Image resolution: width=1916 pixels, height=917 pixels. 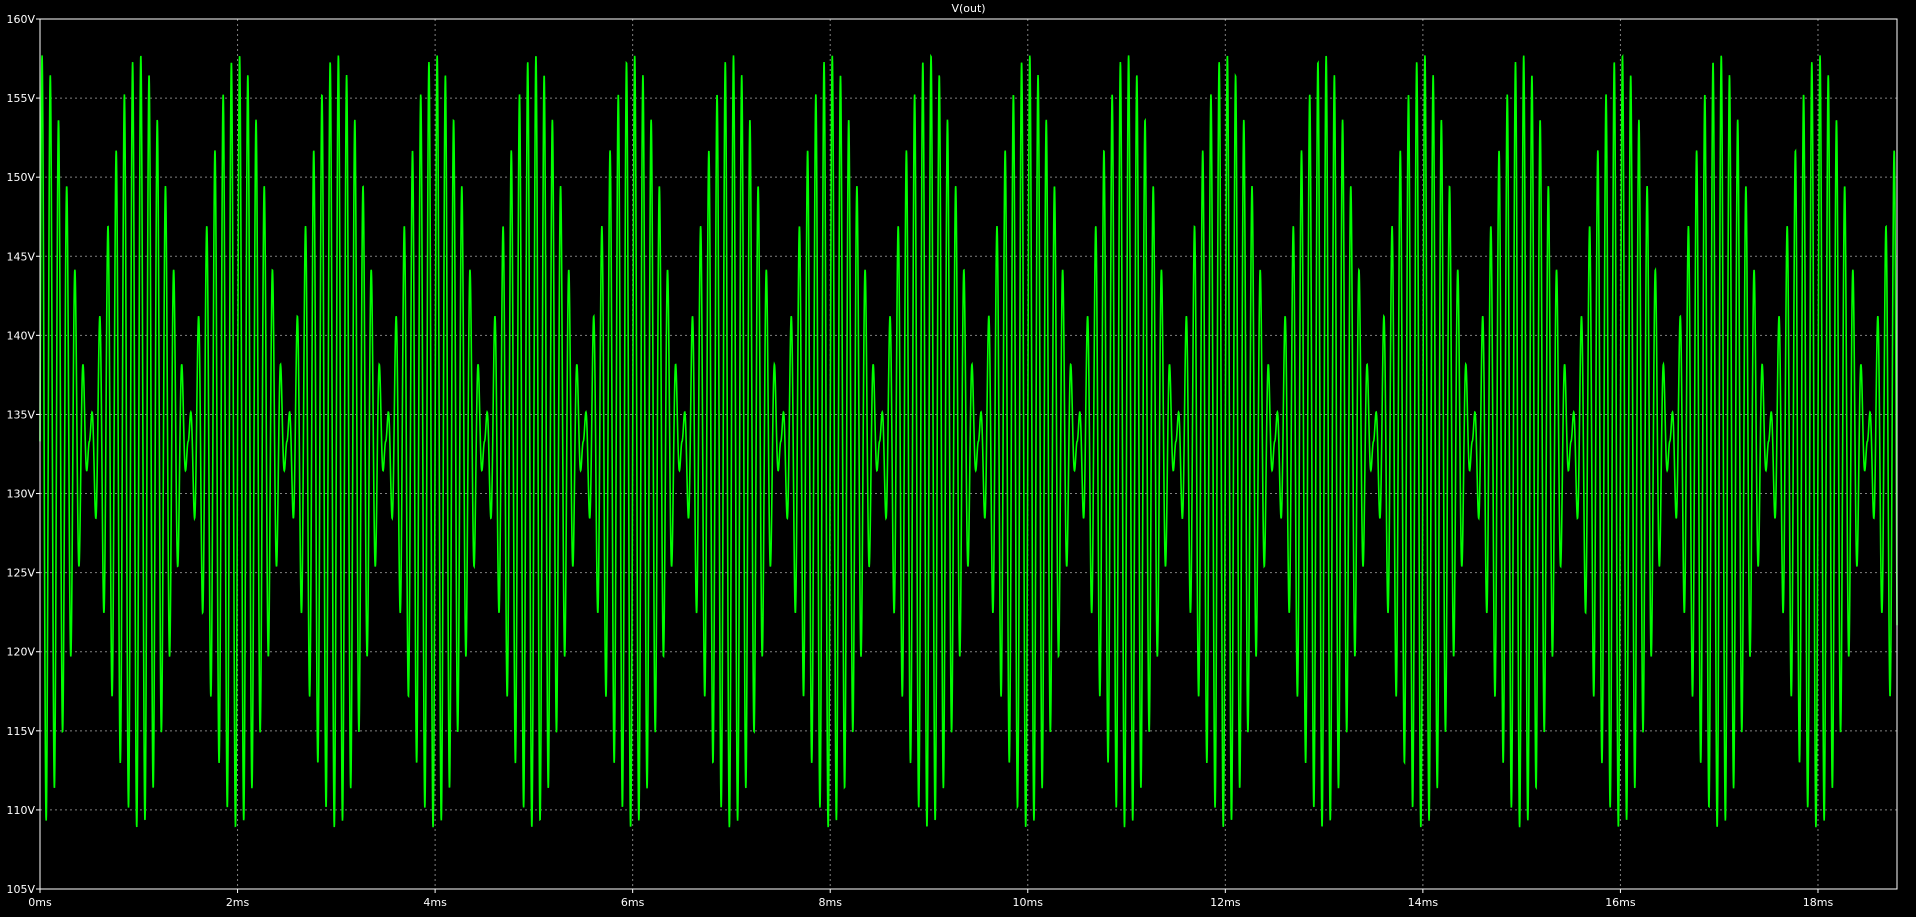 I want to click on x-tick-label: 4ms, so click(x=435, y=902).